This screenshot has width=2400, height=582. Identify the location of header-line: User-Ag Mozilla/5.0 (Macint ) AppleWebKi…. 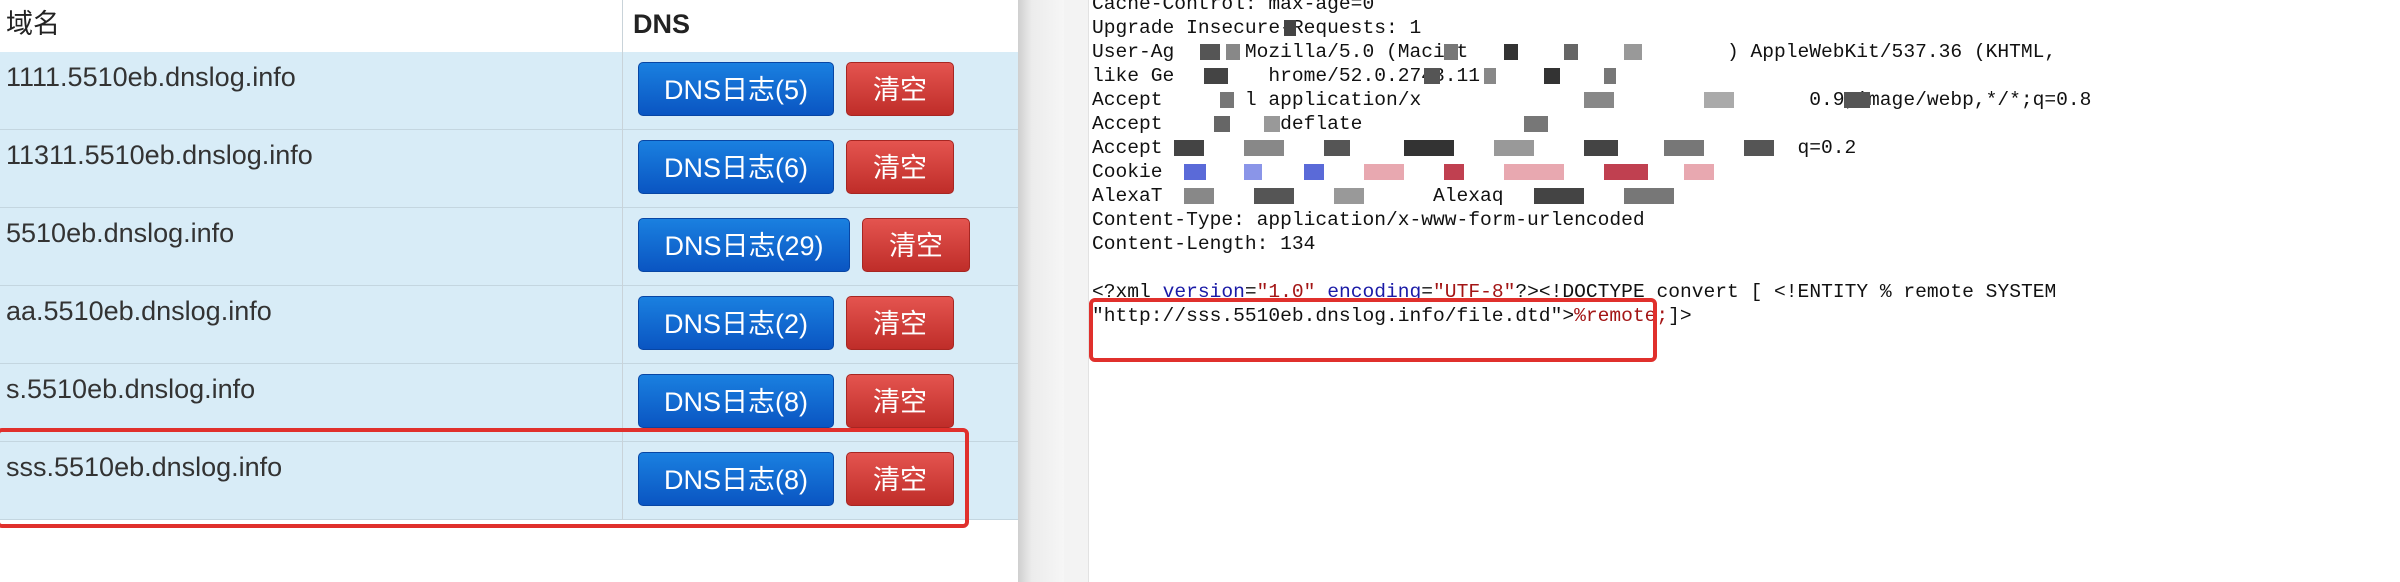
(1574, 52).